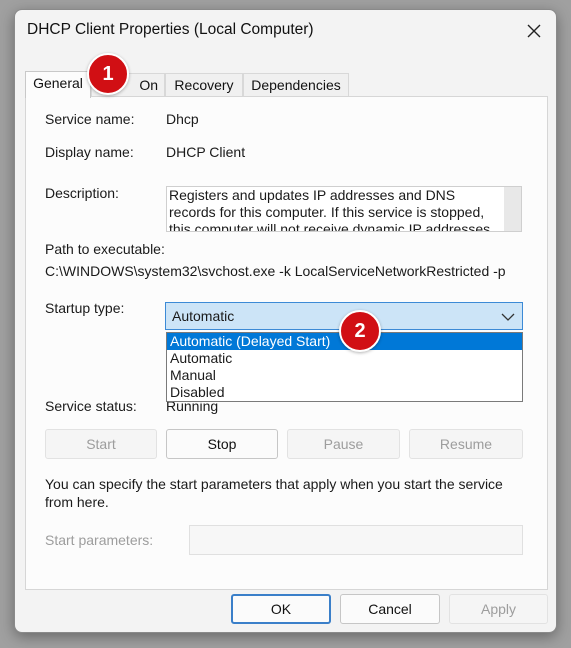 Image resolution: width=571 pixels, height=648 pixels. What do you see at coordinates (58, 84) in the screenshot?
I see `tab-general: General` at bounding box center [58, 84].